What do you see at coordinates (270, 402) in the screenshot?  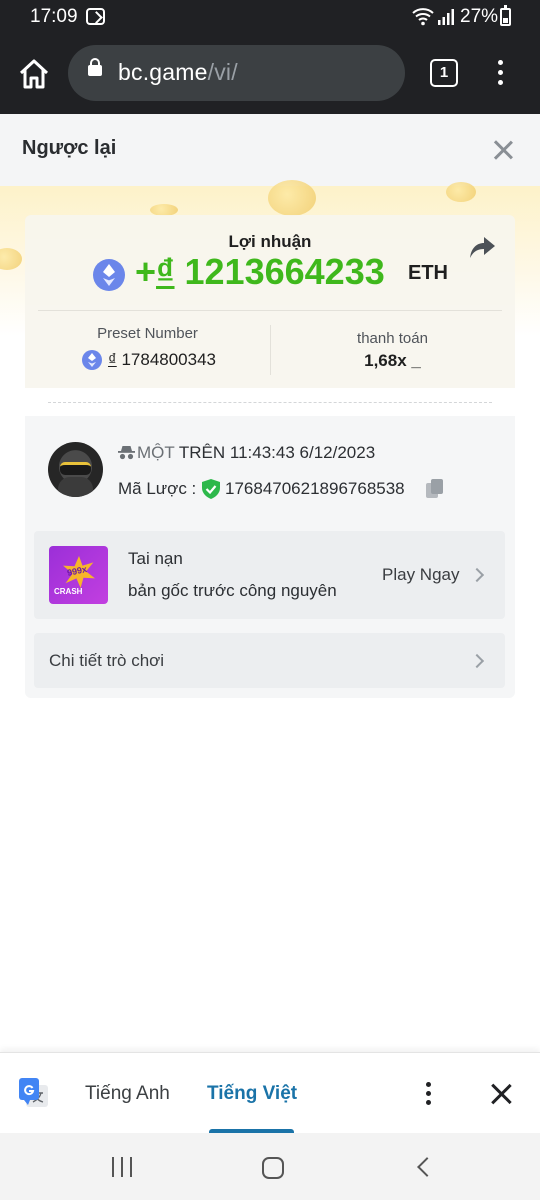 I see `perforation-line` at bounding box center [270, 402].